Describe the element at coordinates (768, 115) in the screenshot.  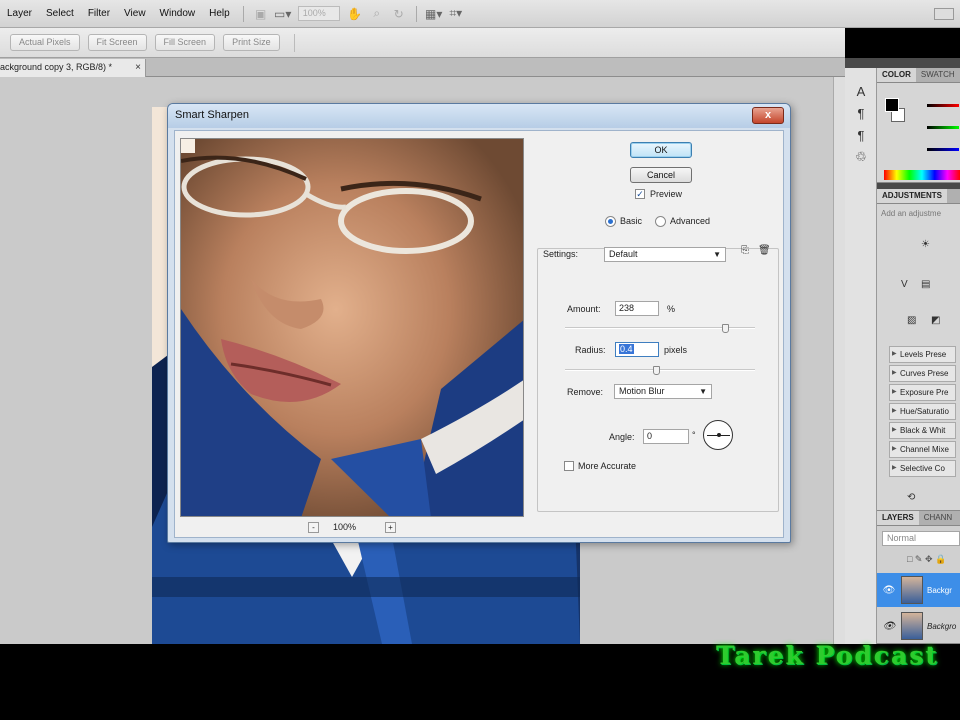
I see `dialog-close-button: x` at that location.